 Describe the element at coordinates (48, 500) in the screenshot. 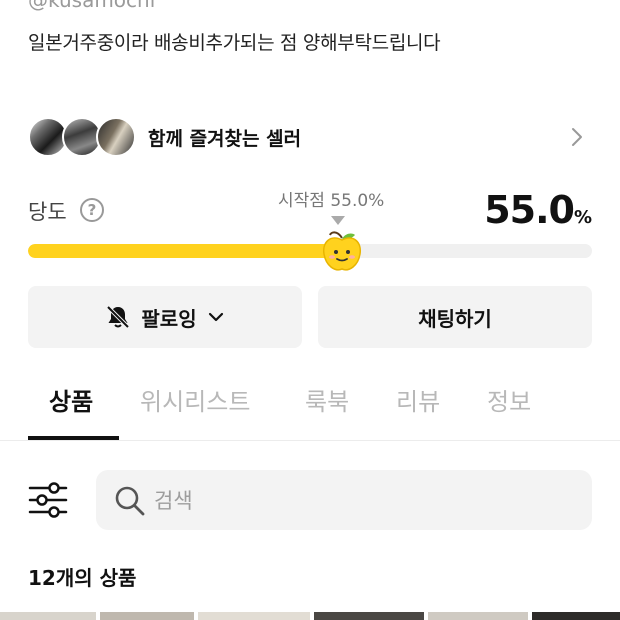

I see `sliders-icon` at that location.